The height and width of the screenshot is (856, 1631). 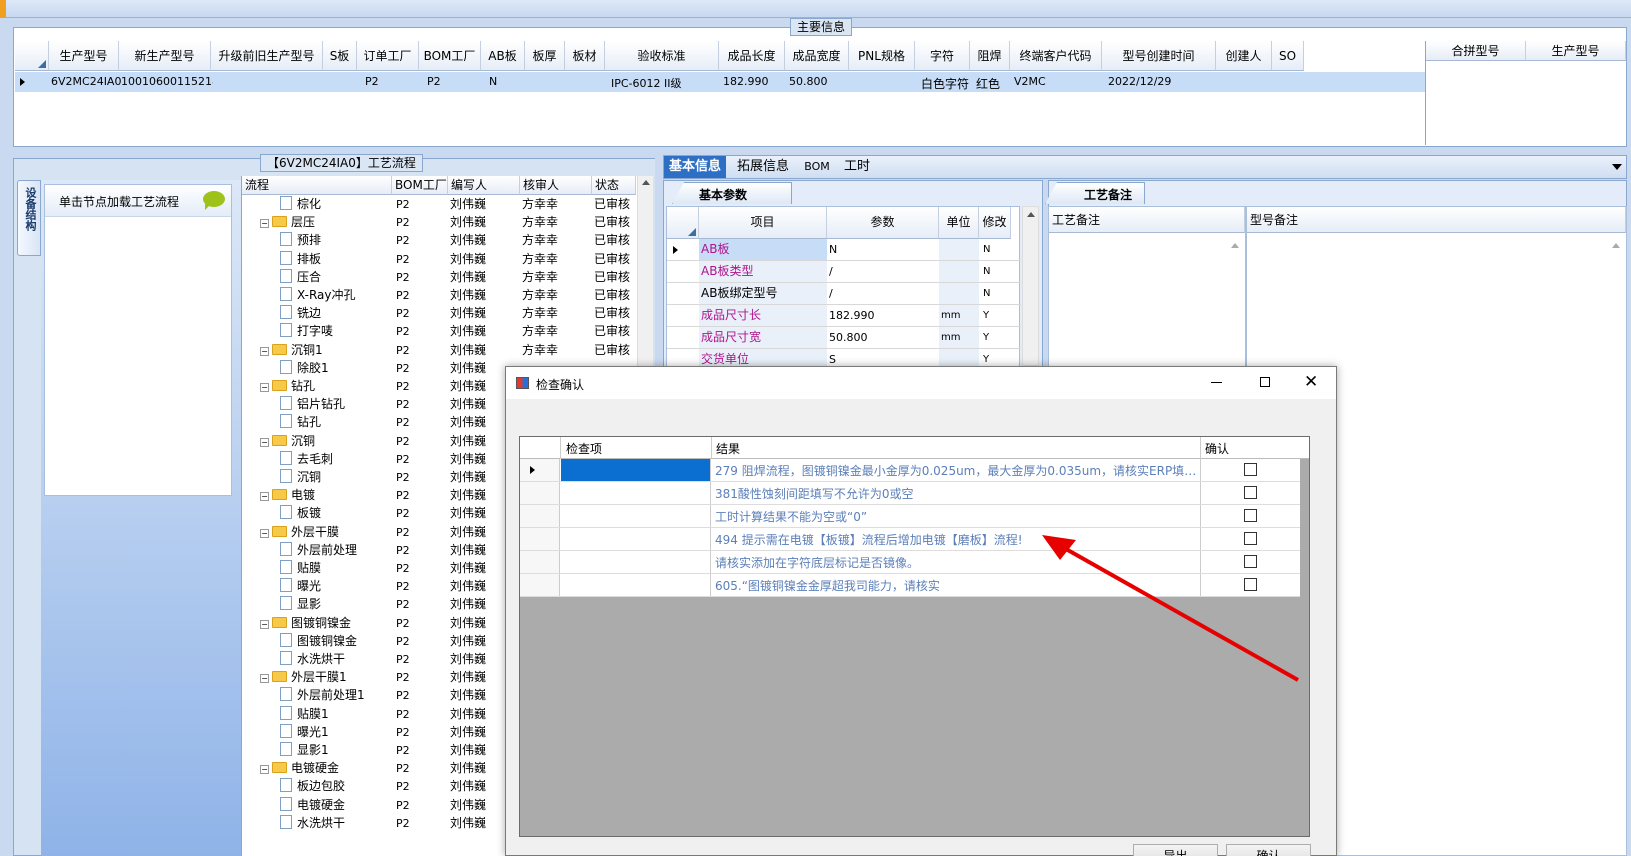 I want to click on tab-1: 拓展信息, so click(x=763, y=167).